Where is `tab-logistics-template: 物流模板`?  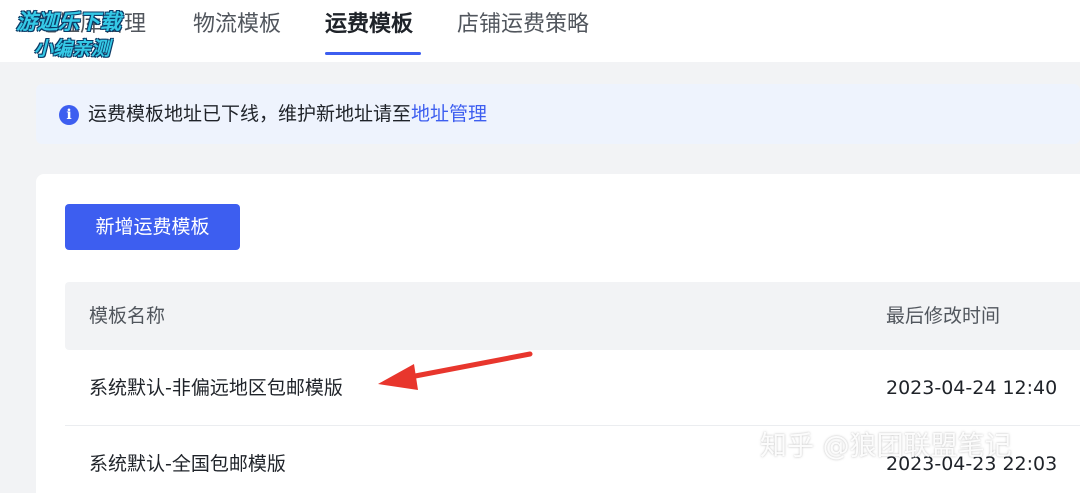 tab-logistics-template: 物流模板 is located at coordinates (237, 25).